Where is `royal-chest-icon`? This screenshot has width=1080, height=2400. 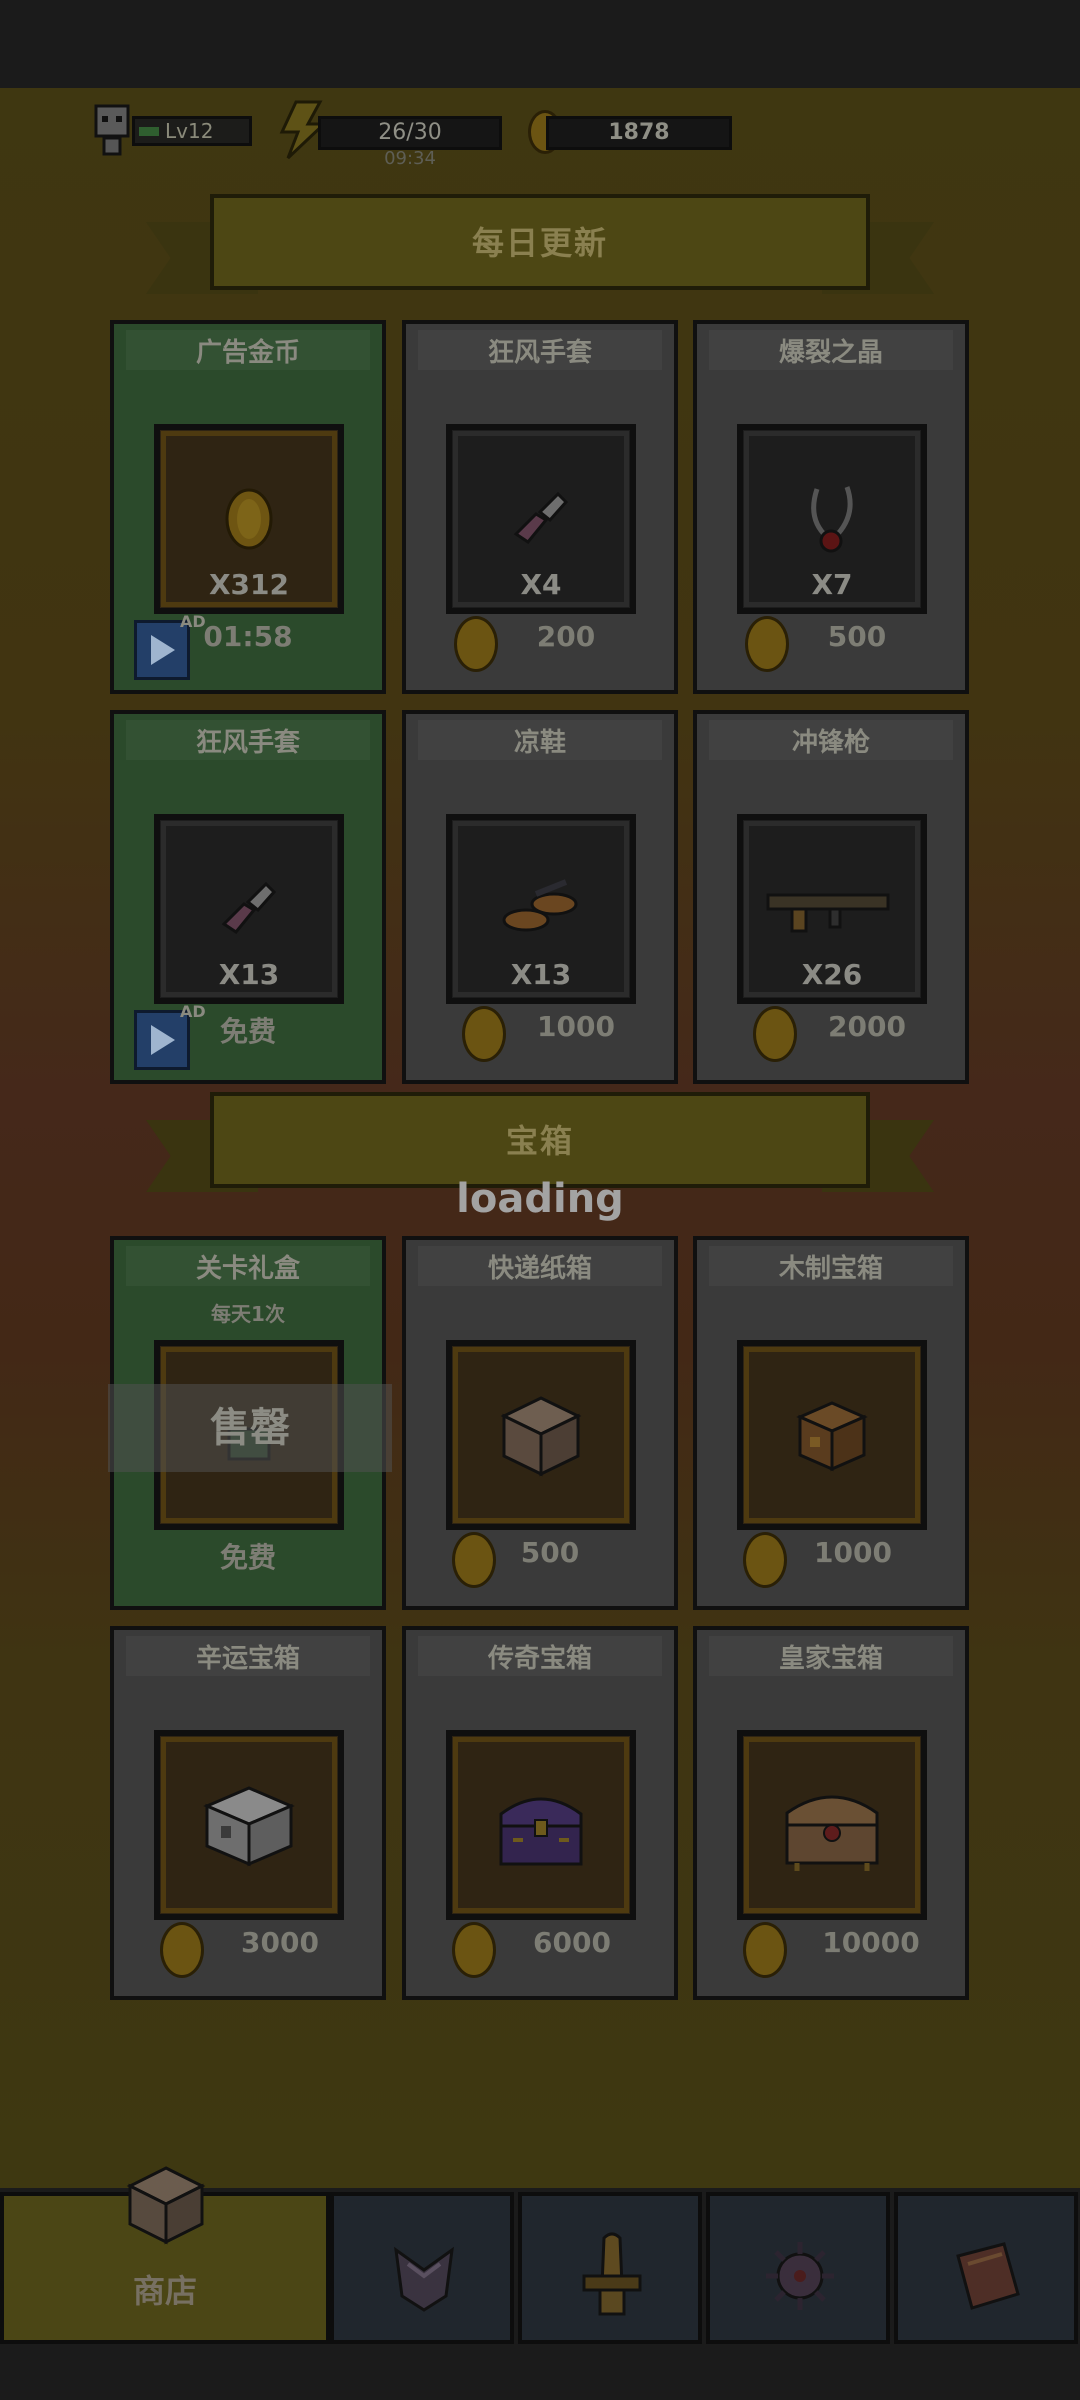
royal-chest-icon is located at coordinates (832, 1833).